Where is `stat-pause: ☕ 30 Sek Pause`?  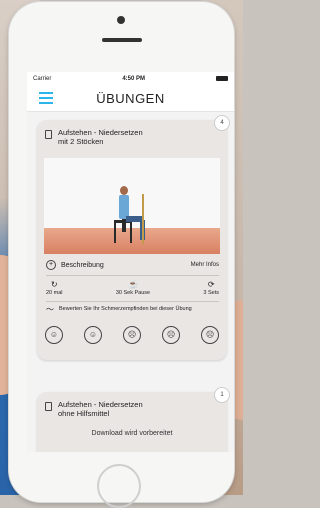 stat-pause: ☕ 30 Sek Pause is located at coordinates (133, 288).